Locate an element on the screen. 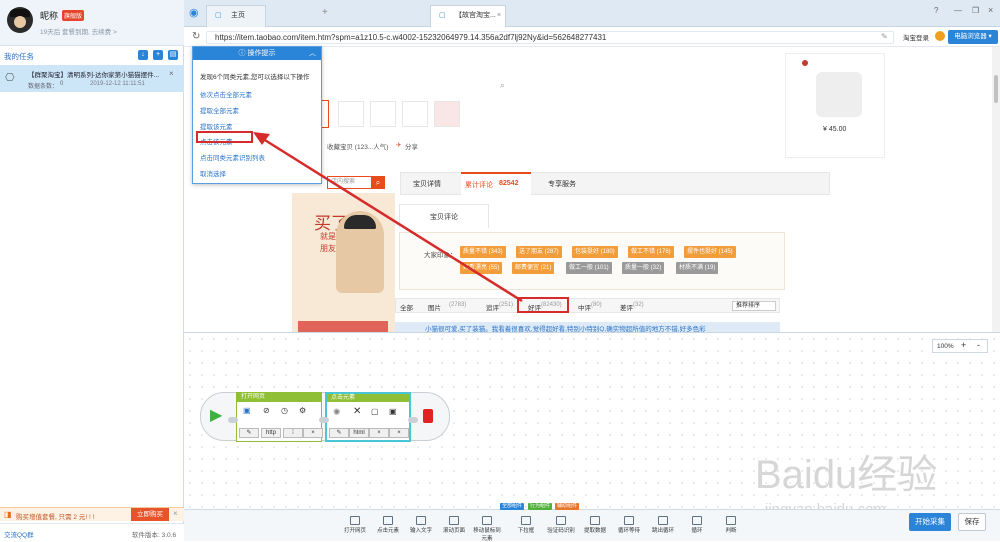  refresh-icon: ↻ is located at coordinates (196, 36).